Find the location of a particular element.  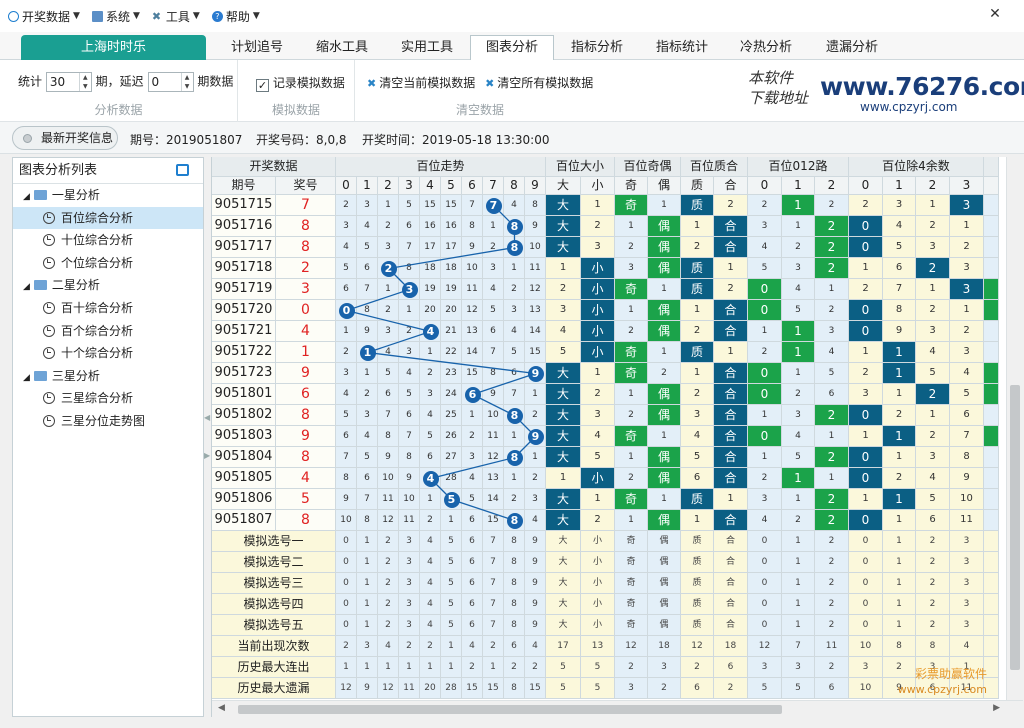

column-header: 小 is located at coordinates (598, 186).